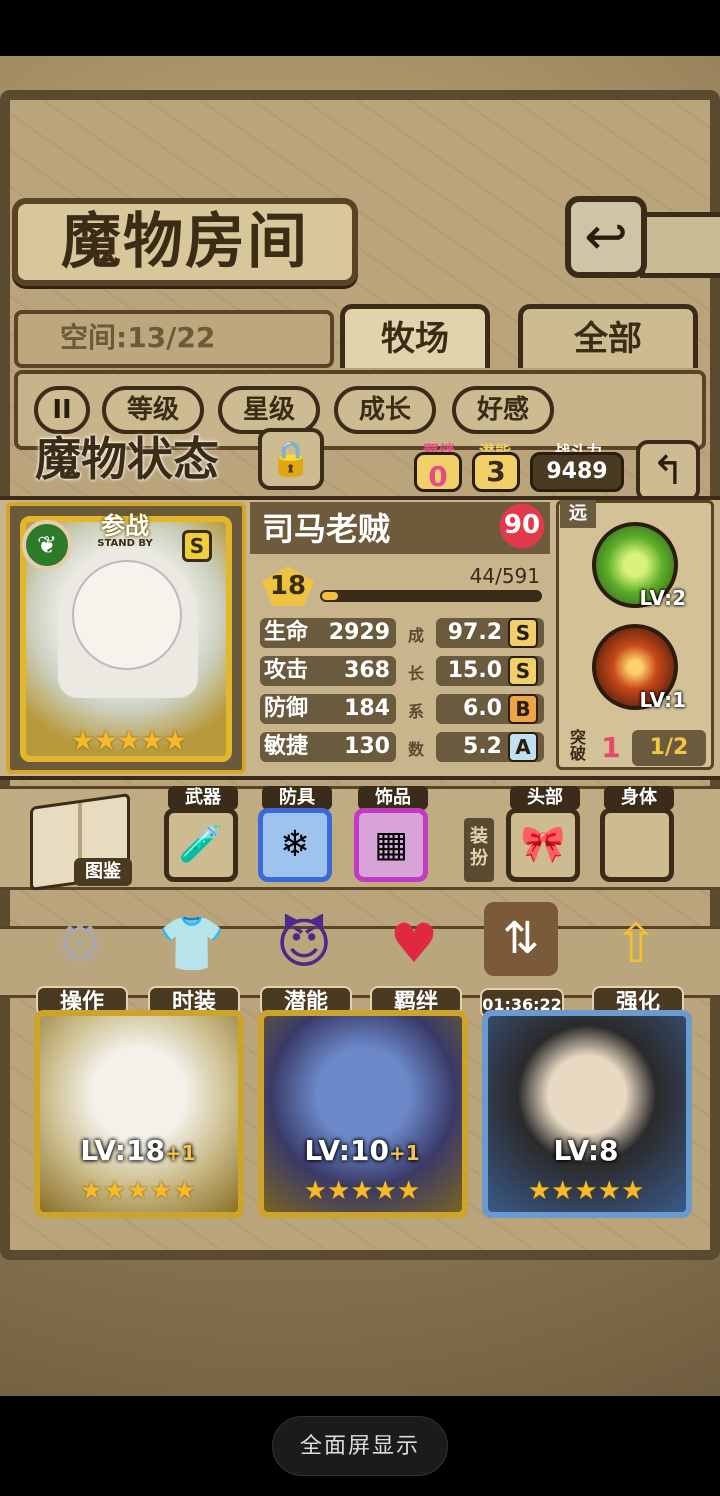 The width and height of the screenshot is (720, 1496). Describe the element at coordinates (269, 410) in the screenshot. I see `sort-star-button: 星级` at that location.